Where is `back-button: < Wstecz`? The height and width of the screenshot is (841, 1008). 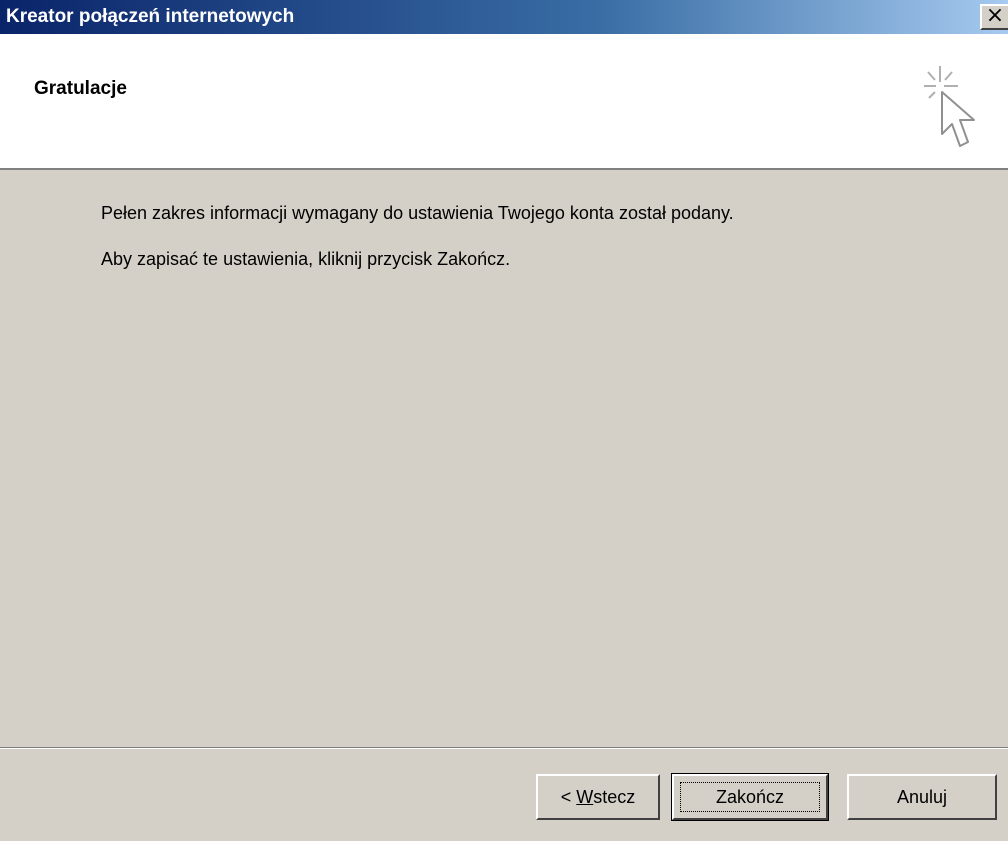 back-button: < Wstecz is located at coordinates (598, 797).